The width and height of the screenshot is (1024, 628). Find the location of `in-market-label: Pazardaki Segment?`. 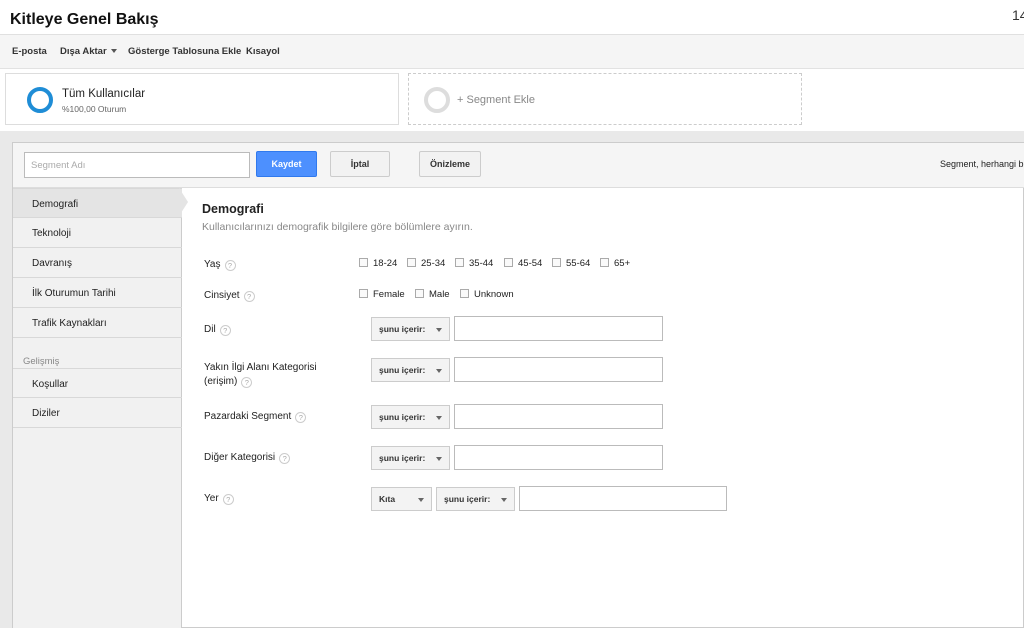

in-market-label: Pazardaki Segment? is located at coordinates (255, 417).